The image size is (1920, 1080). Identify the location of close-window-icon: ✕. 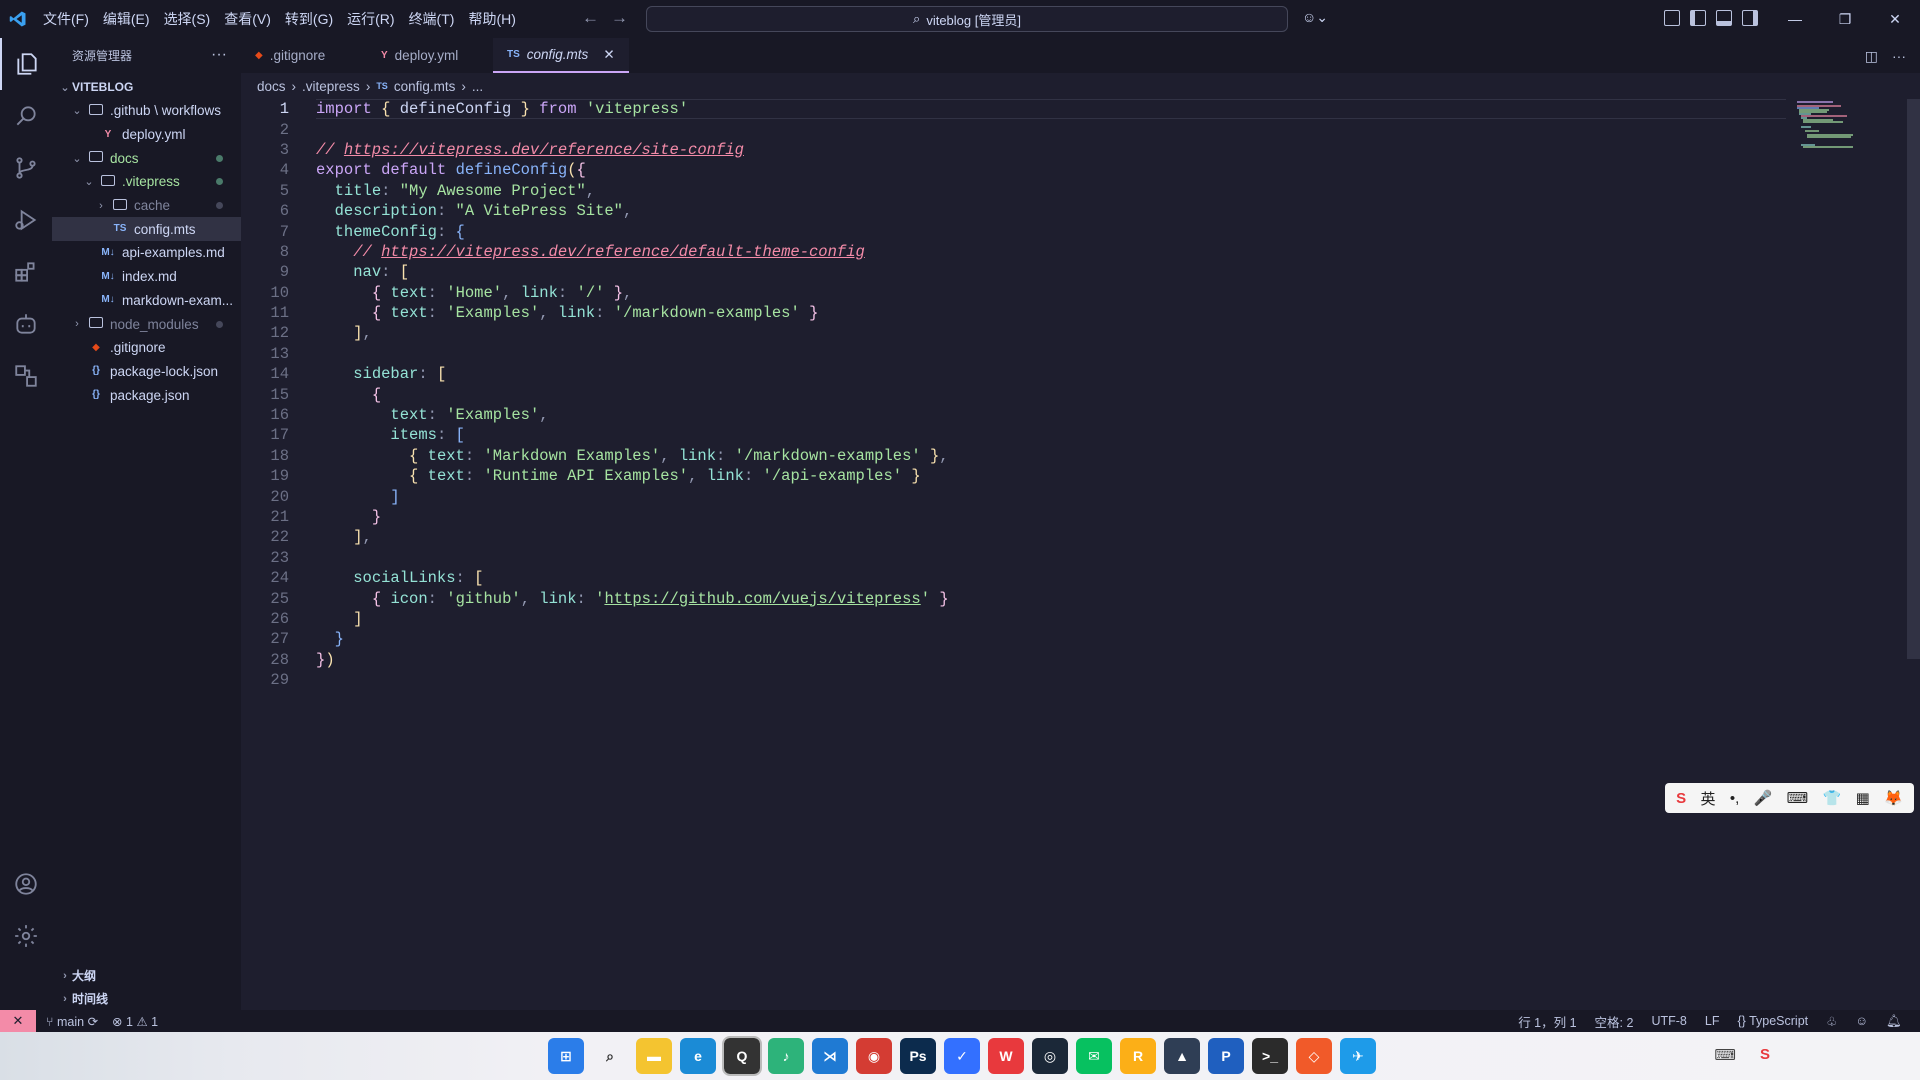
(1895, 19).